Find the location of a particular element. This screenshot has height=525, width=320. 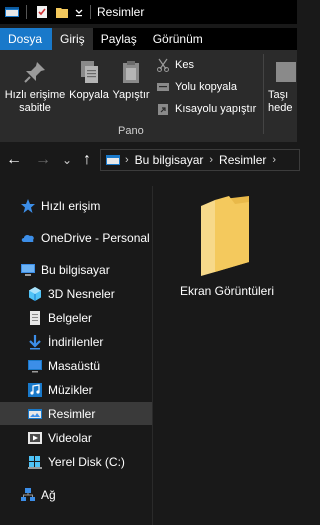

navigation-bar: ← → ⌄ ↑ › Bu bilgisayar › Resimler › is located at coordinates (150, 160).